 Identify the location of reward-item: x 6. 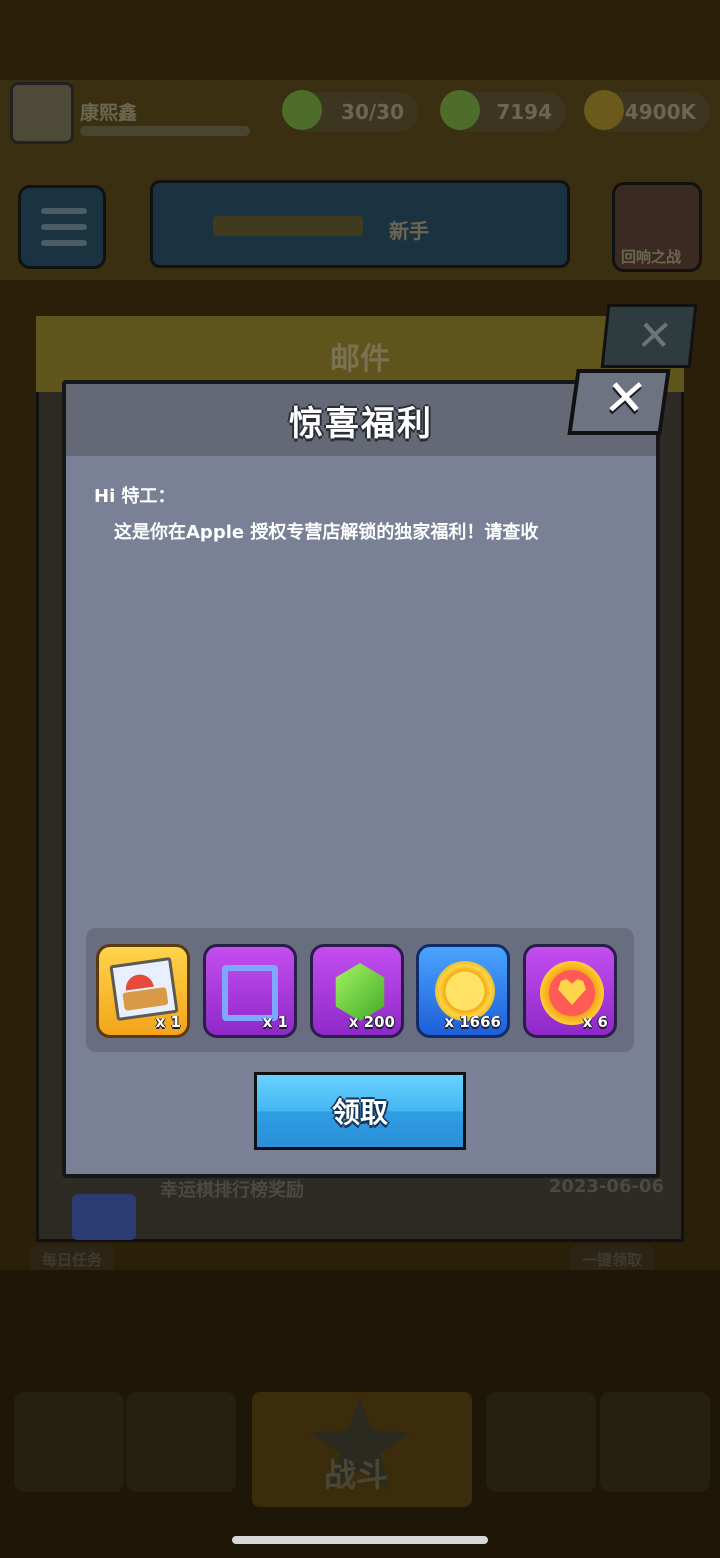
(570, 991).